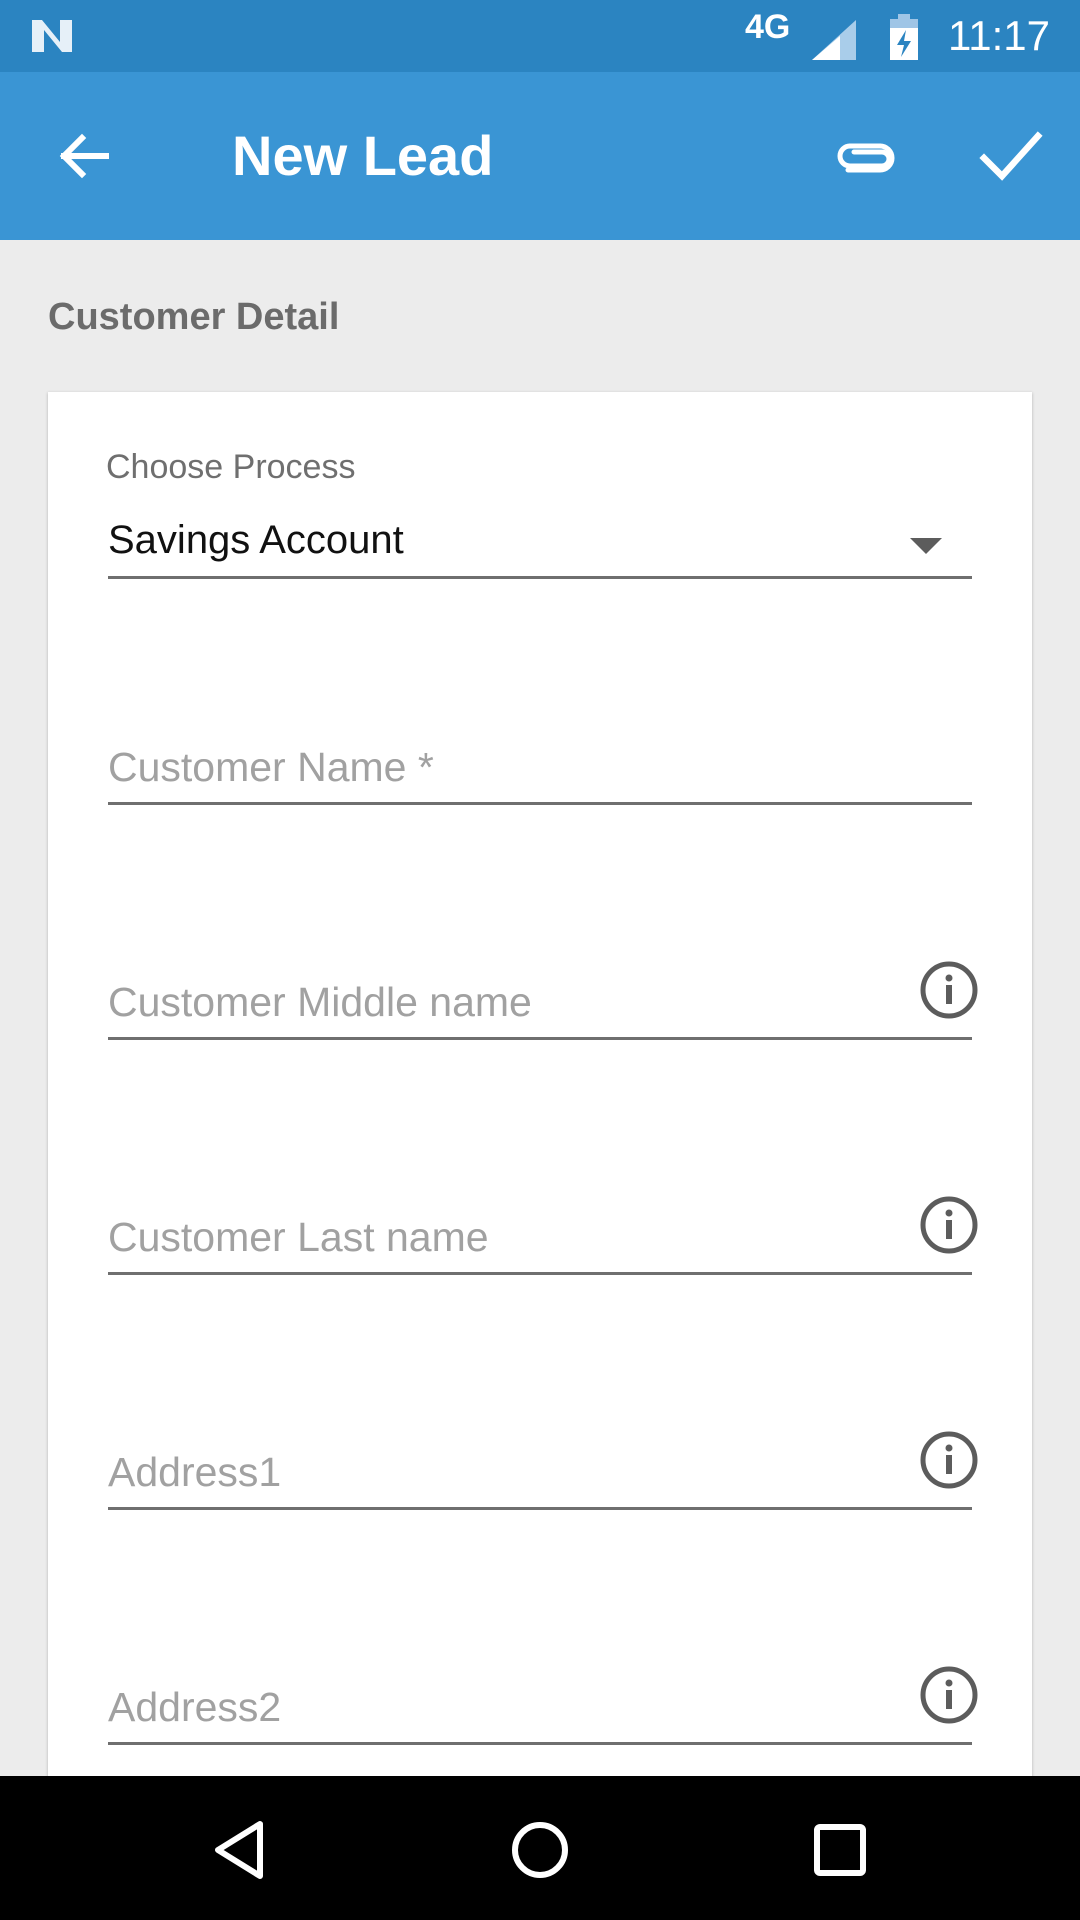  I want to click on field-placeholder: Address1, so click(195, 1472).